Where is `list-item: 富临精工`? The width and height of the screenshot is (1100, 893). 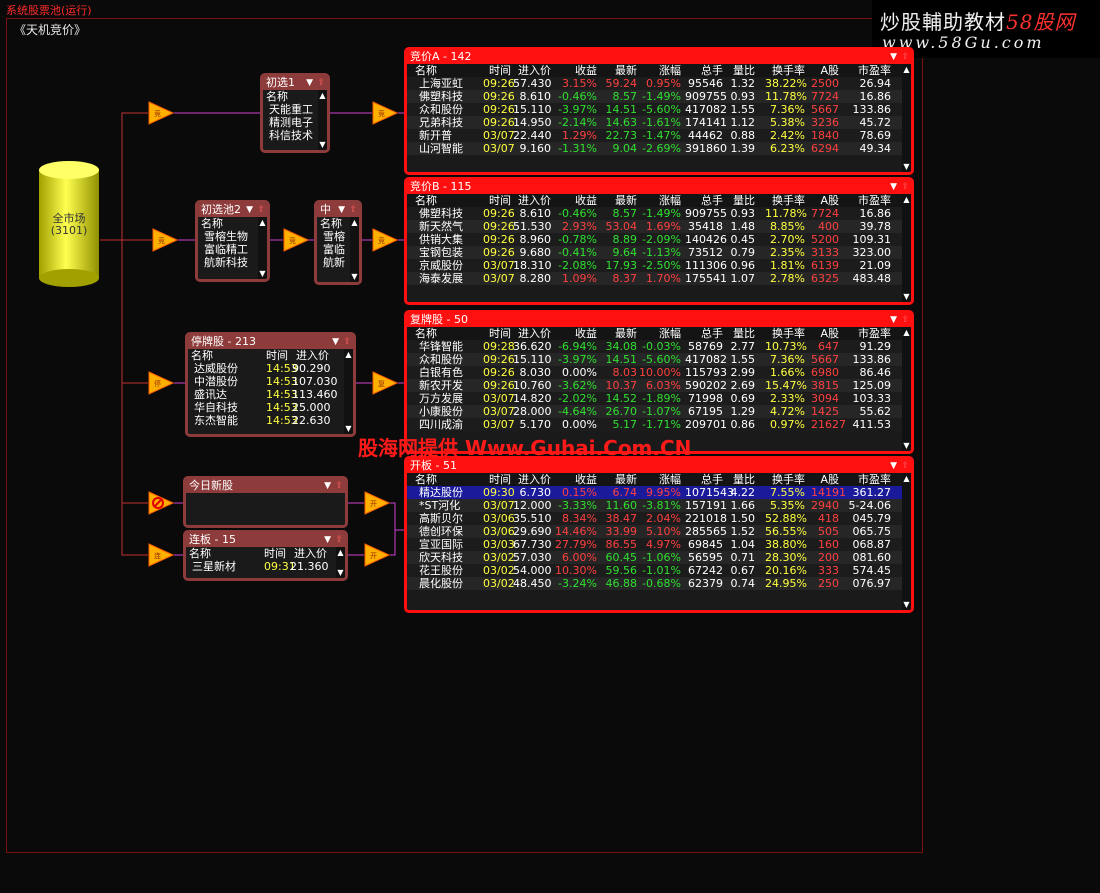 list-item: 富临精工 is located at coordinates (232, 249).